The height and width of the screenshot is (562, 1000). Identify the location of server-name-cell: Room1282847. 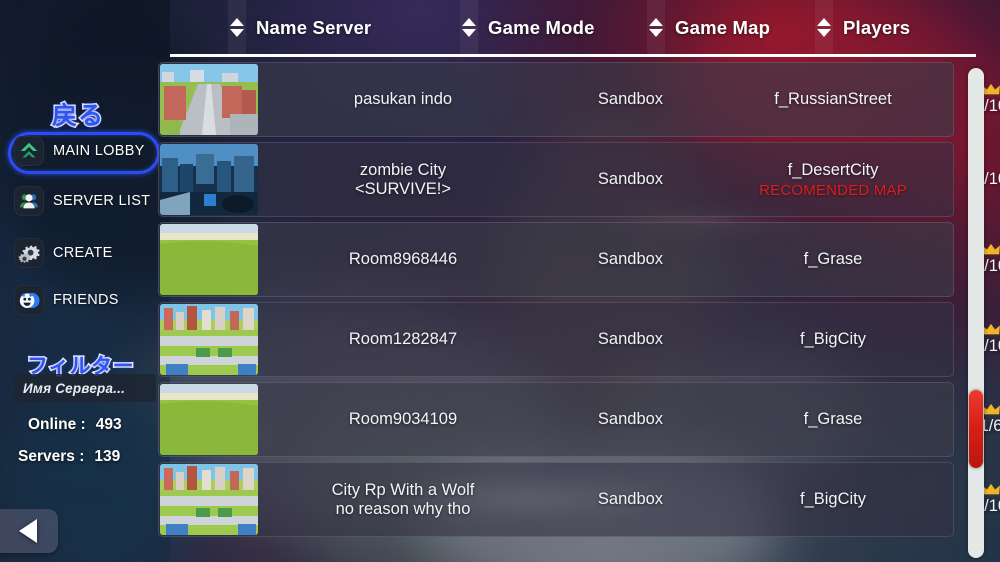
(403, 339).